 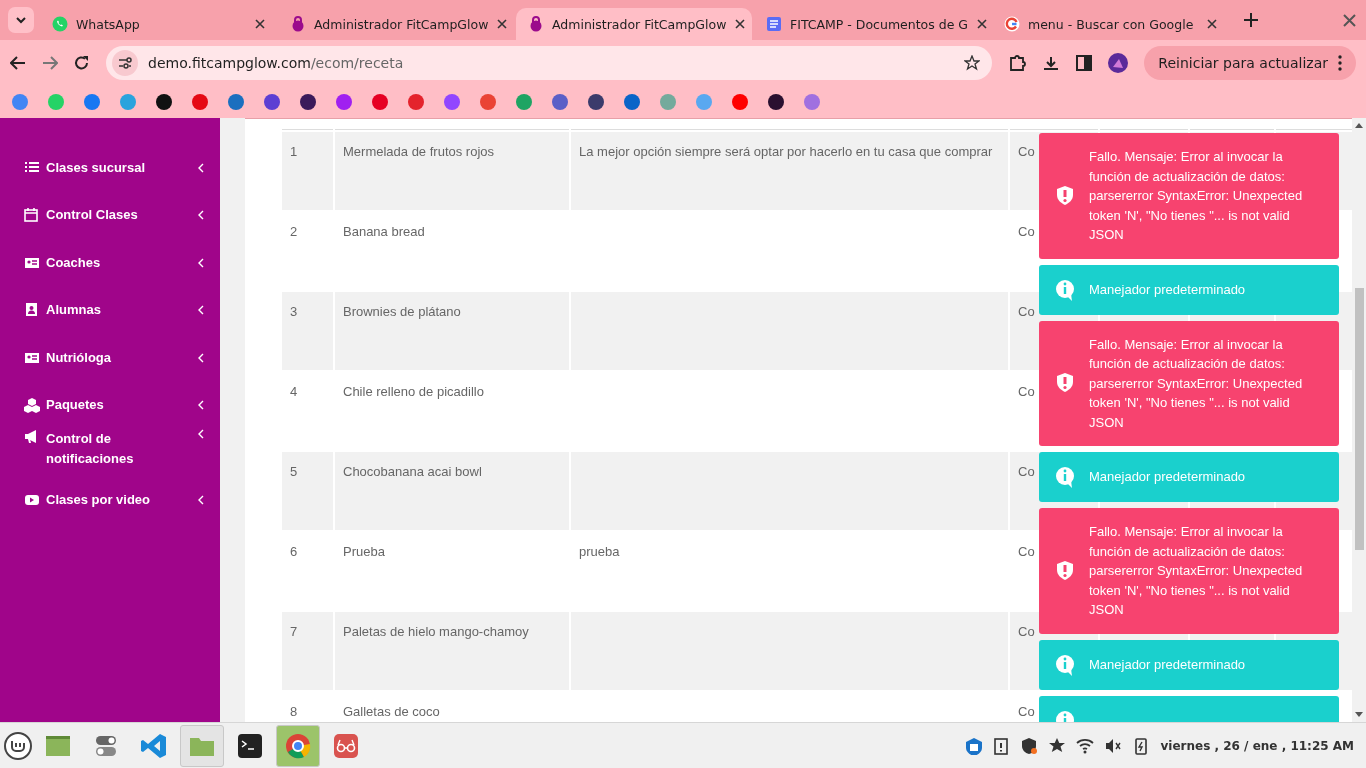 What do you see at coordinates (276, 62) in the screenshot?
I see `url-text: demo.fitcampglow.com/ecom/receta` at bounding box center [276, 62].